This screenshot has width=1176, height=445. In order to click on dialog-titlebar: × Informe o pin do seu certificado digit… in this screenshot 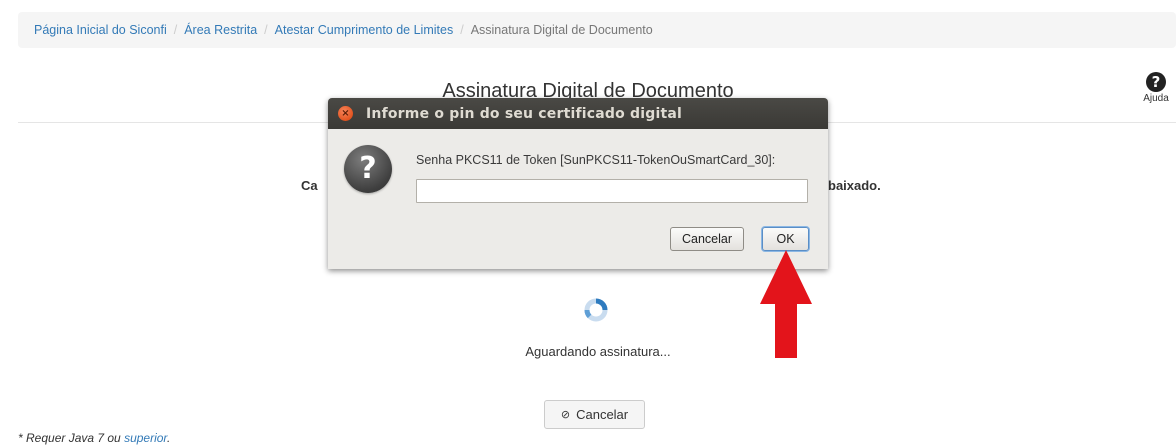, I will do `click(578, 113)`.